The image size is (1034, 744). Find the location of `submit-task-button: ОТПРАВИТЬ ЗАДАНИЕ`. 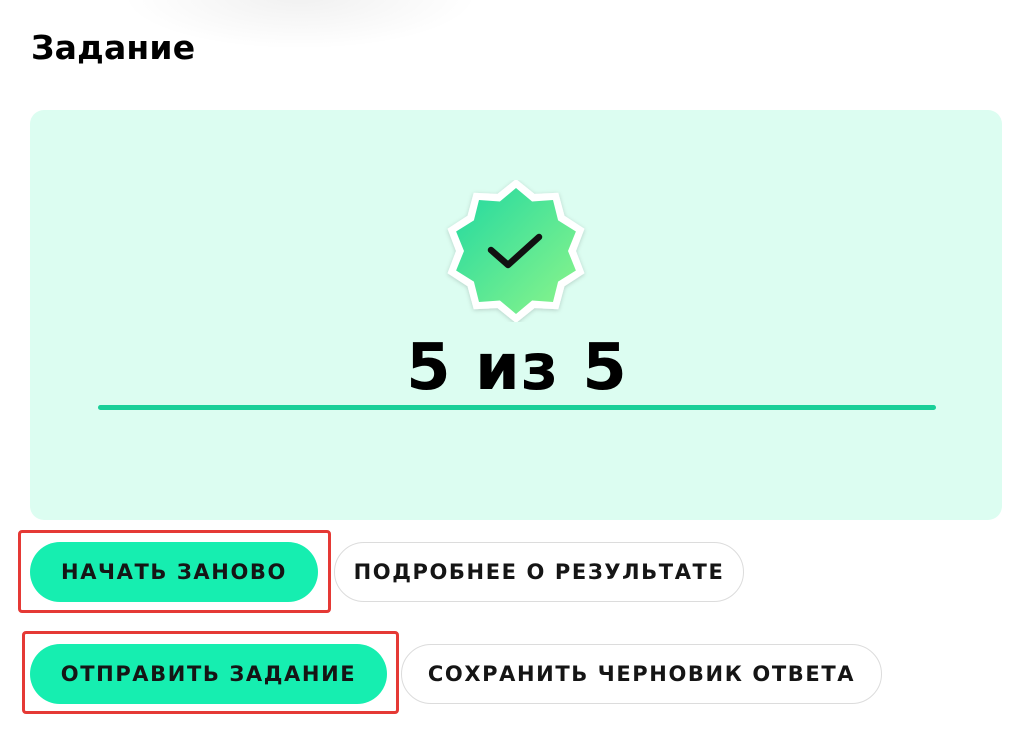

submit-task-button: ОТПРАВИТЬ ЗАДАНИЕ is located at coordinates (208, 674).